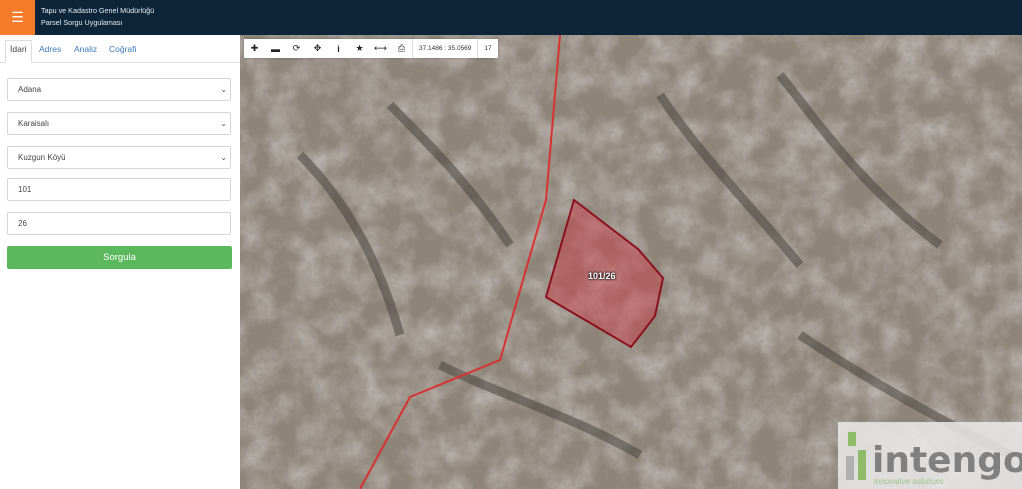 This screenshot has width=1022, height=489. What do you see at coordinates (82, 22) in the screenshot?
I see `app-title-line2: Parsel Sorgu Uygulaması` at bounding box center [82, 22].